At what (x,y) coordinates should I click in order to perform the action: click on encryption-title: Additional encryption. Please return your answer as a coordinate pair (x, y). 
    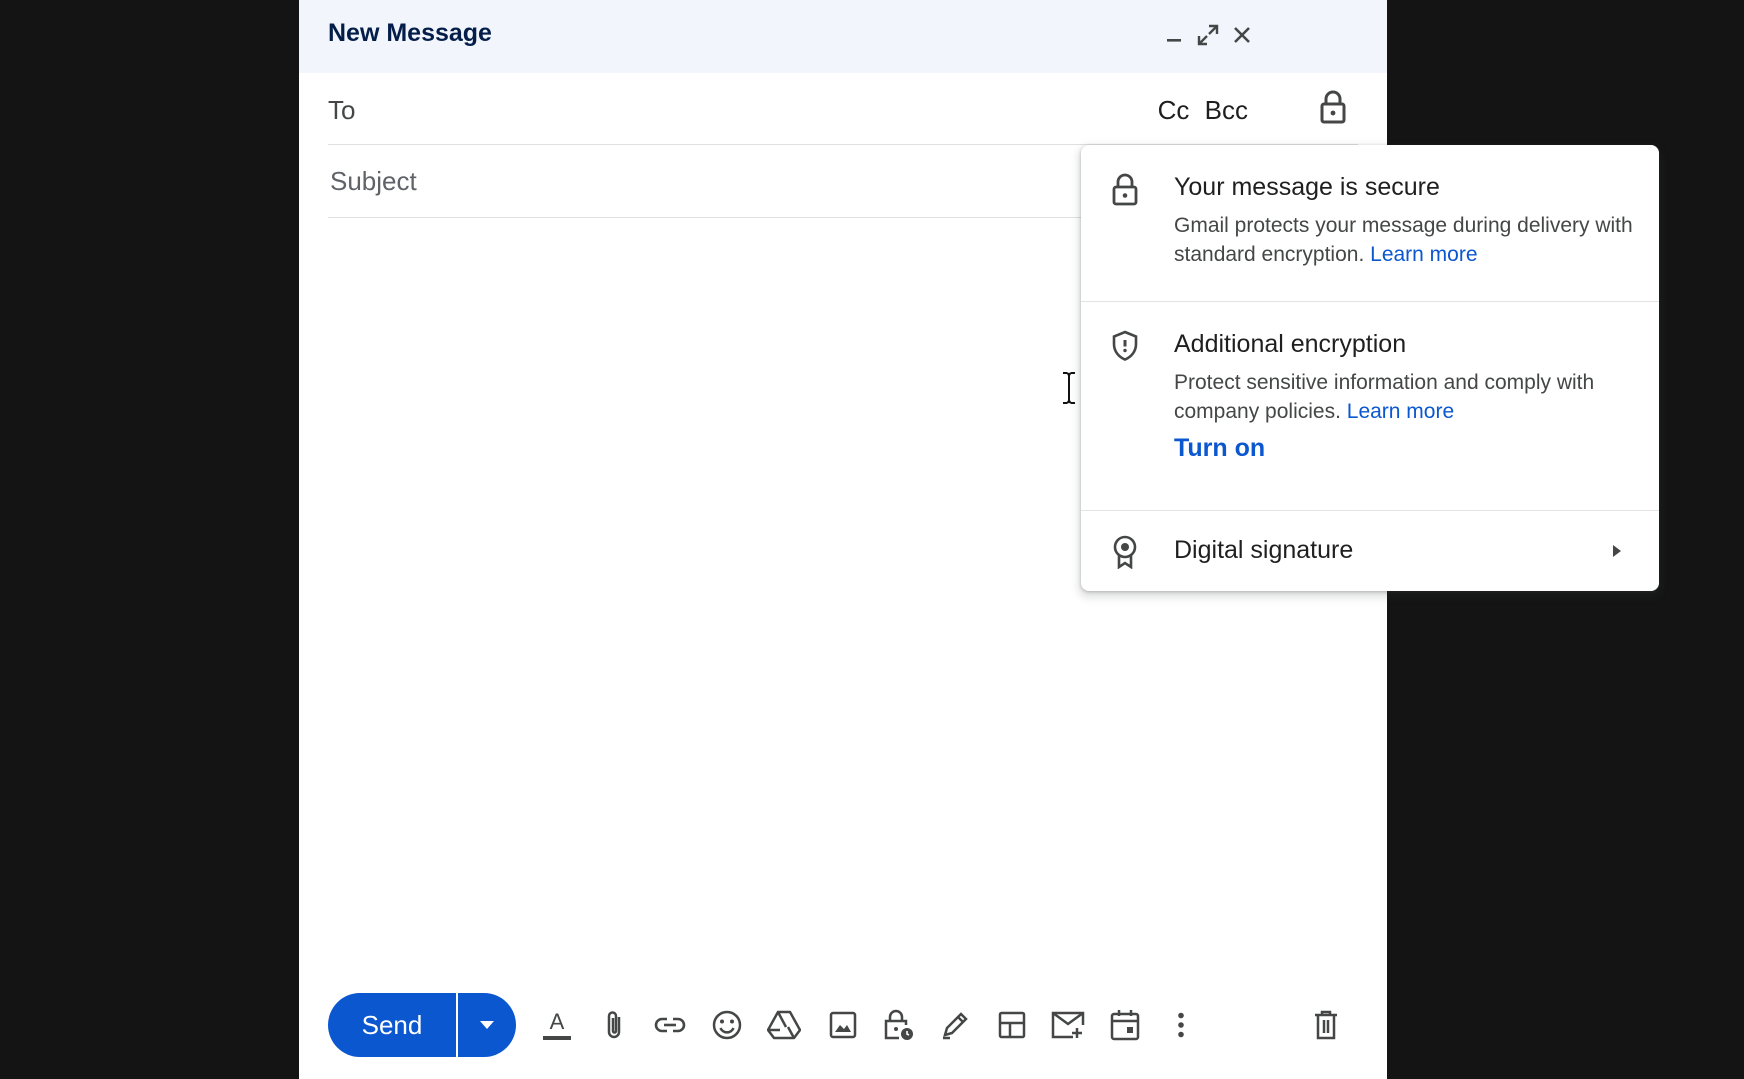
    Looking at the image, I should click on (1290, 344).